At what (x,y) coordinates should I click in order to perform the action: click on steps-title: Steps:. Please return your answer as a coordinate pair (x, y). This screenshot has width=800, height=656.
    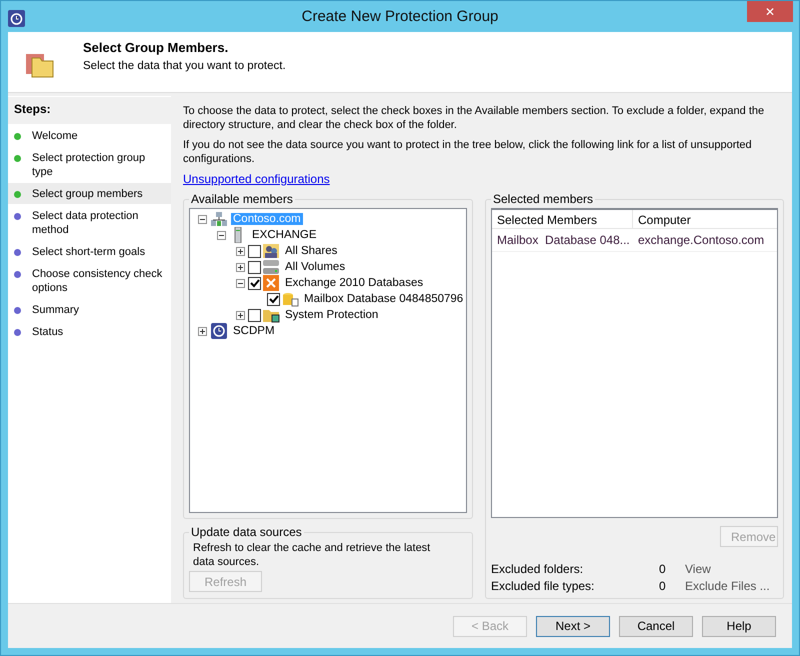
    Looking at the image, I should click on (89, 110).